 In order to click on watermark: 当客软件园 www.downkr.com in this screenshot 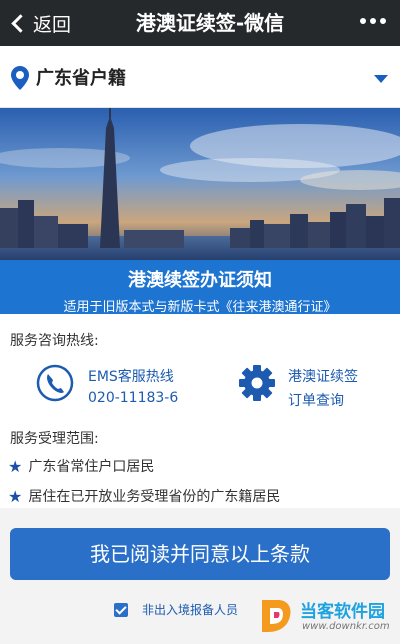, I will do `click(326, 618)`.